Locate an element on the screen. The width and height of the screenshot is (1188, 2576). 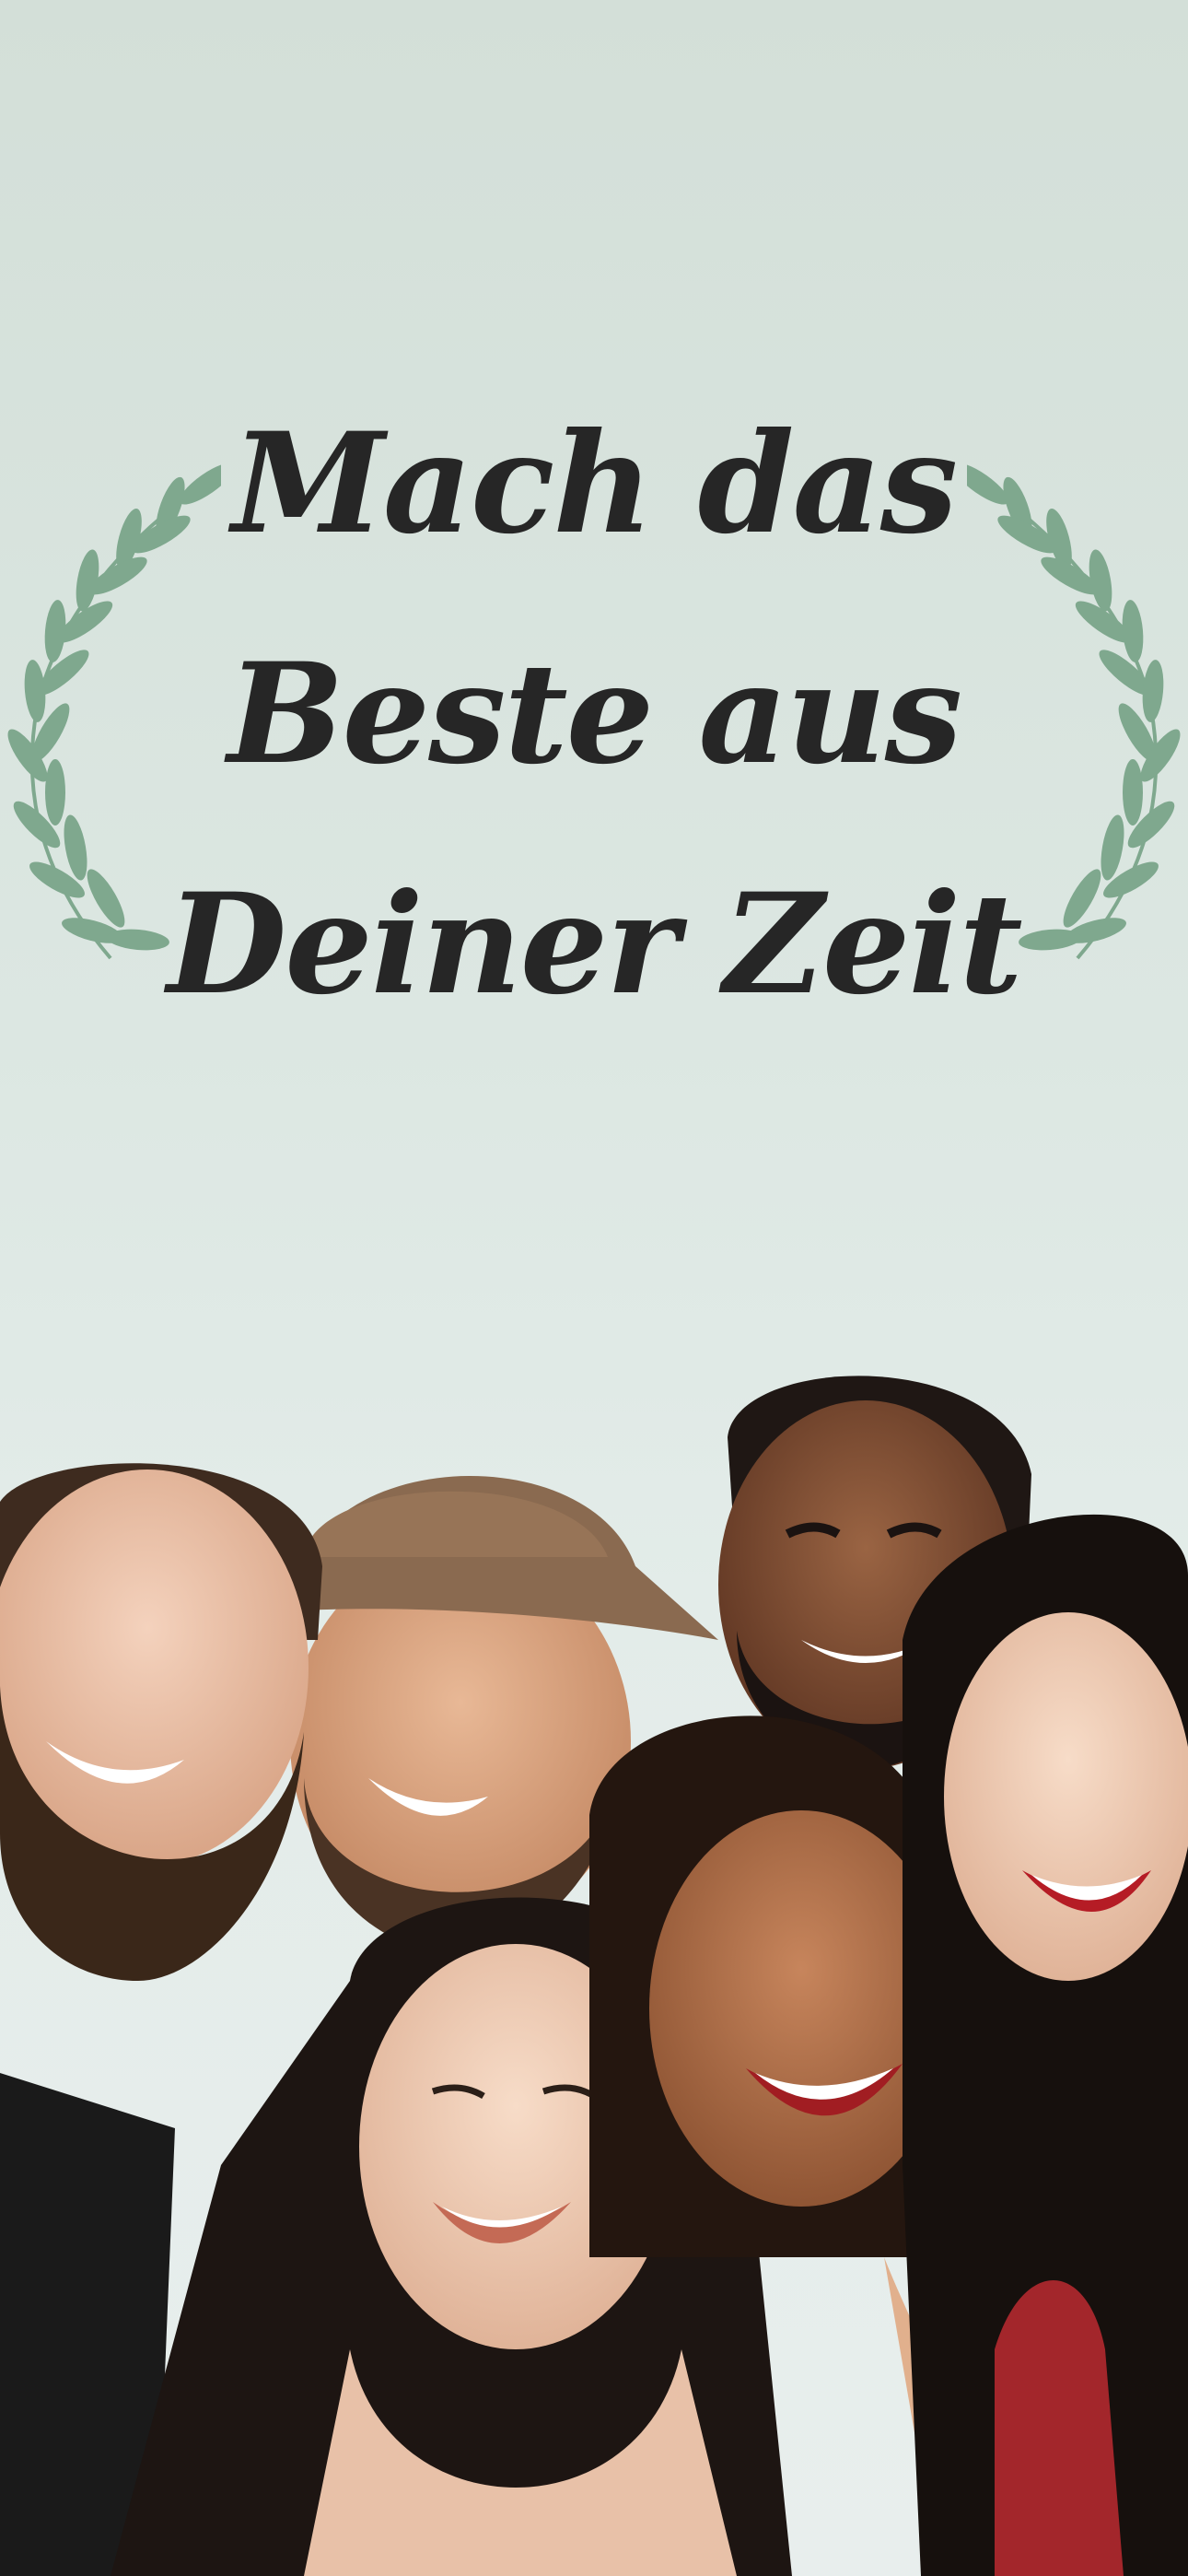
person-woman-right is located at coordinates (1045, 2045).